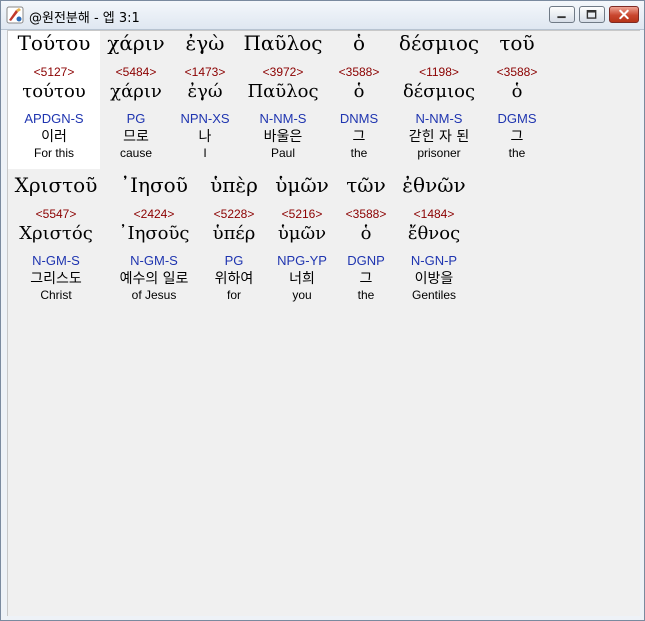 The image size is (645, 621). What do you see at coordinates (154, 233) in the screenshot?
I see `lemma: ᾽Ιησοῦς` at bounding box center [154, 233].